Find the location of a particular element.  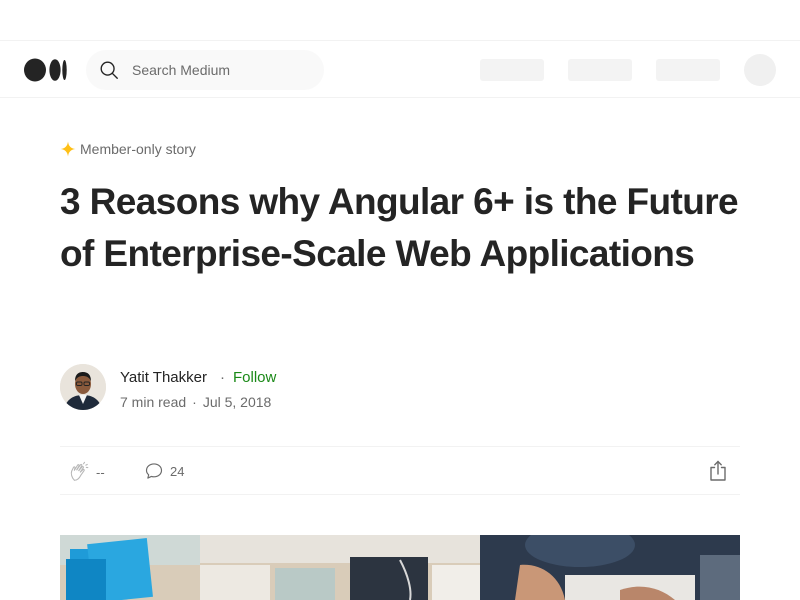

author-avatar is located at coordinates (83, 387).